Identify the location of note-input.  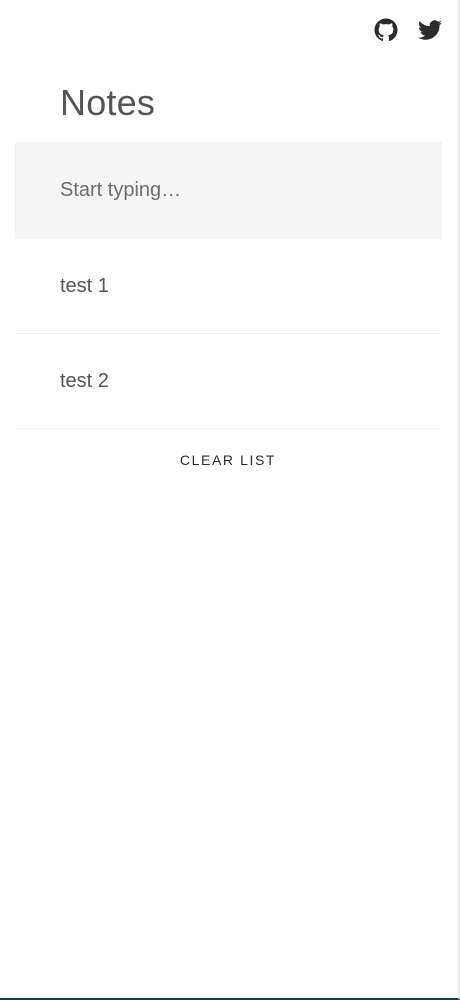
(228, 190).